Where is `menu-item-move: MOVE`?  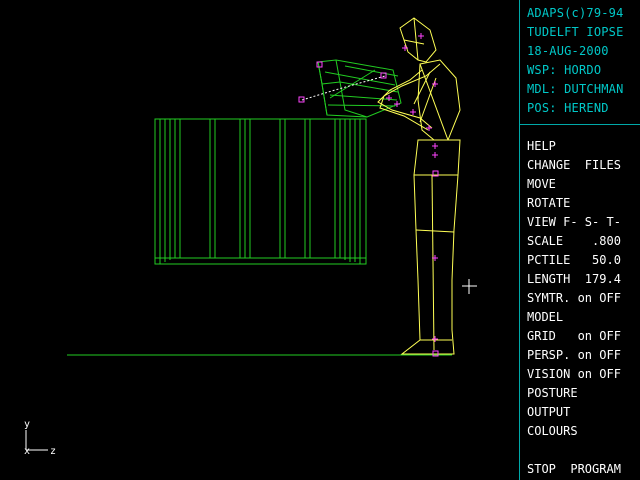
menu-item-move: MOVE is located at coordinates (583, 184).